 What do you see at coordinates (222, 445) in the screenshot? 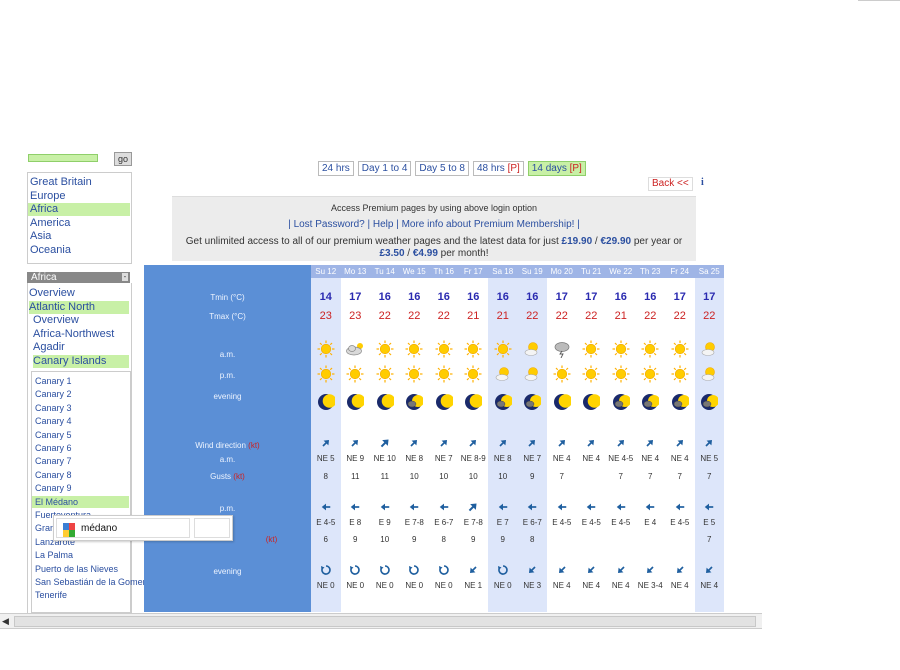
I see `wind-direction-text: Wind direction` at bounding box center [222, 445].